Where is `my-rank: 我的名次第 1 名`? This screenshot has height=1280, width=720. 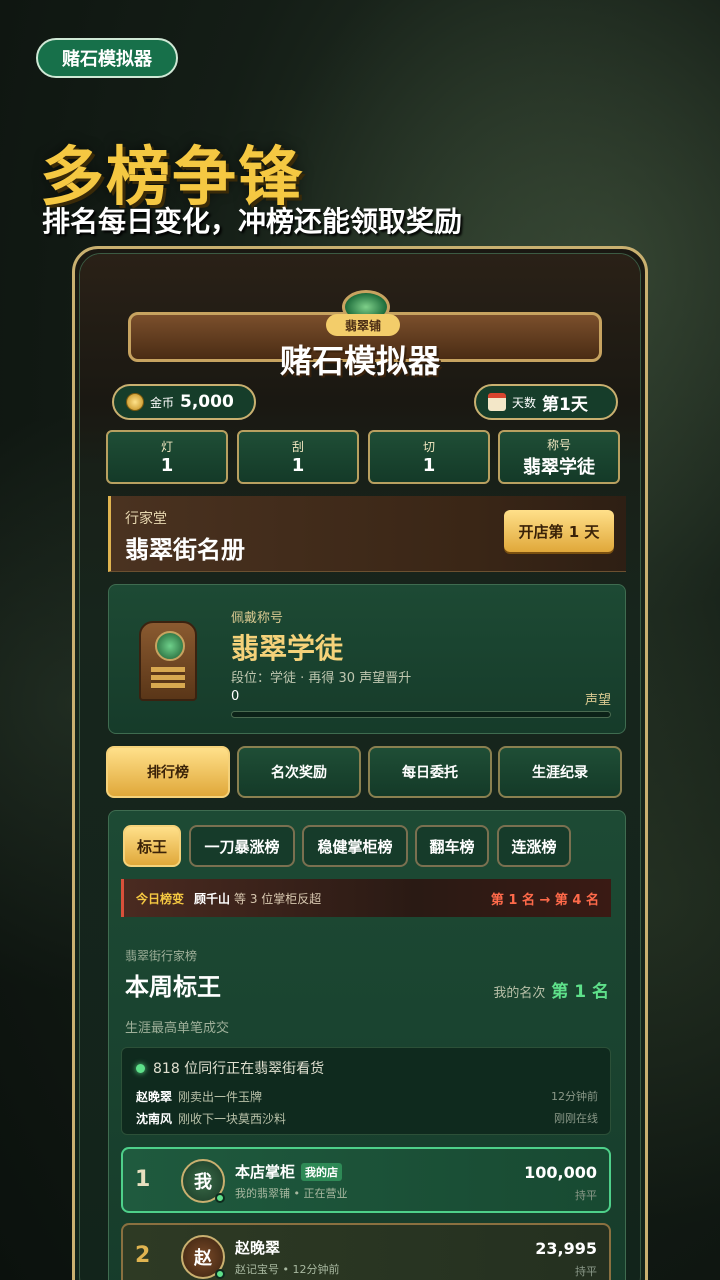
my-rank: 我的名次第 1 名 is located at coordinates (551, 989).